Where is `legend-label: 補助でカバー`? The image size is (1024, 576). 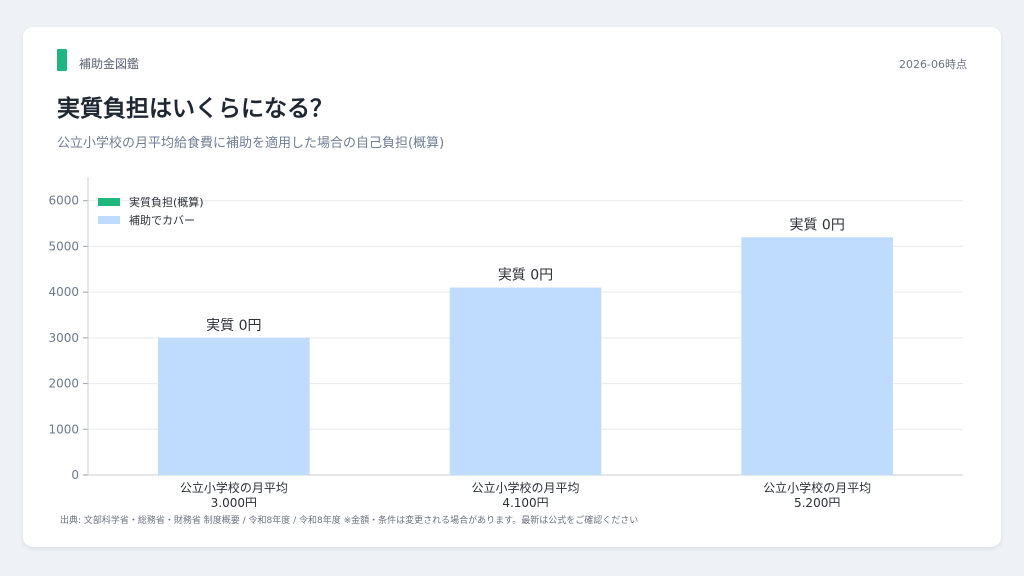 legend-label: 補助でカバー is located at coordinates (162, 220).